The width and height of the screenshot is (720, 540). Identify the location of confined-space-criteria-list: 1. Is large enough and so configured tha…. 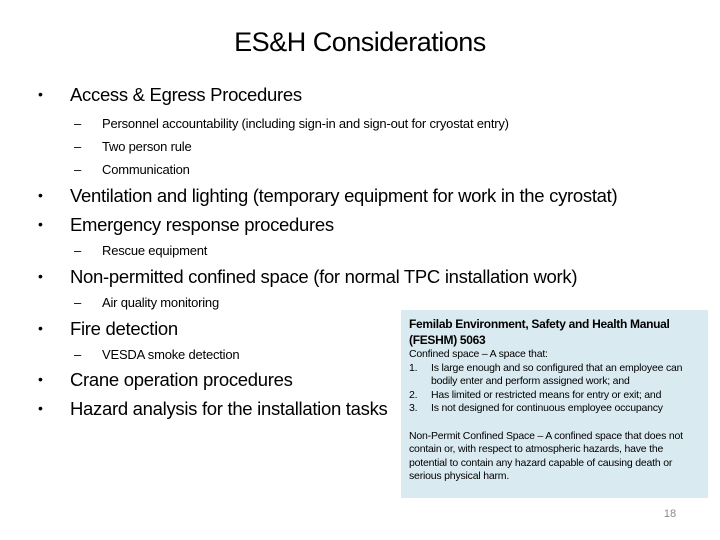
(554, 389).